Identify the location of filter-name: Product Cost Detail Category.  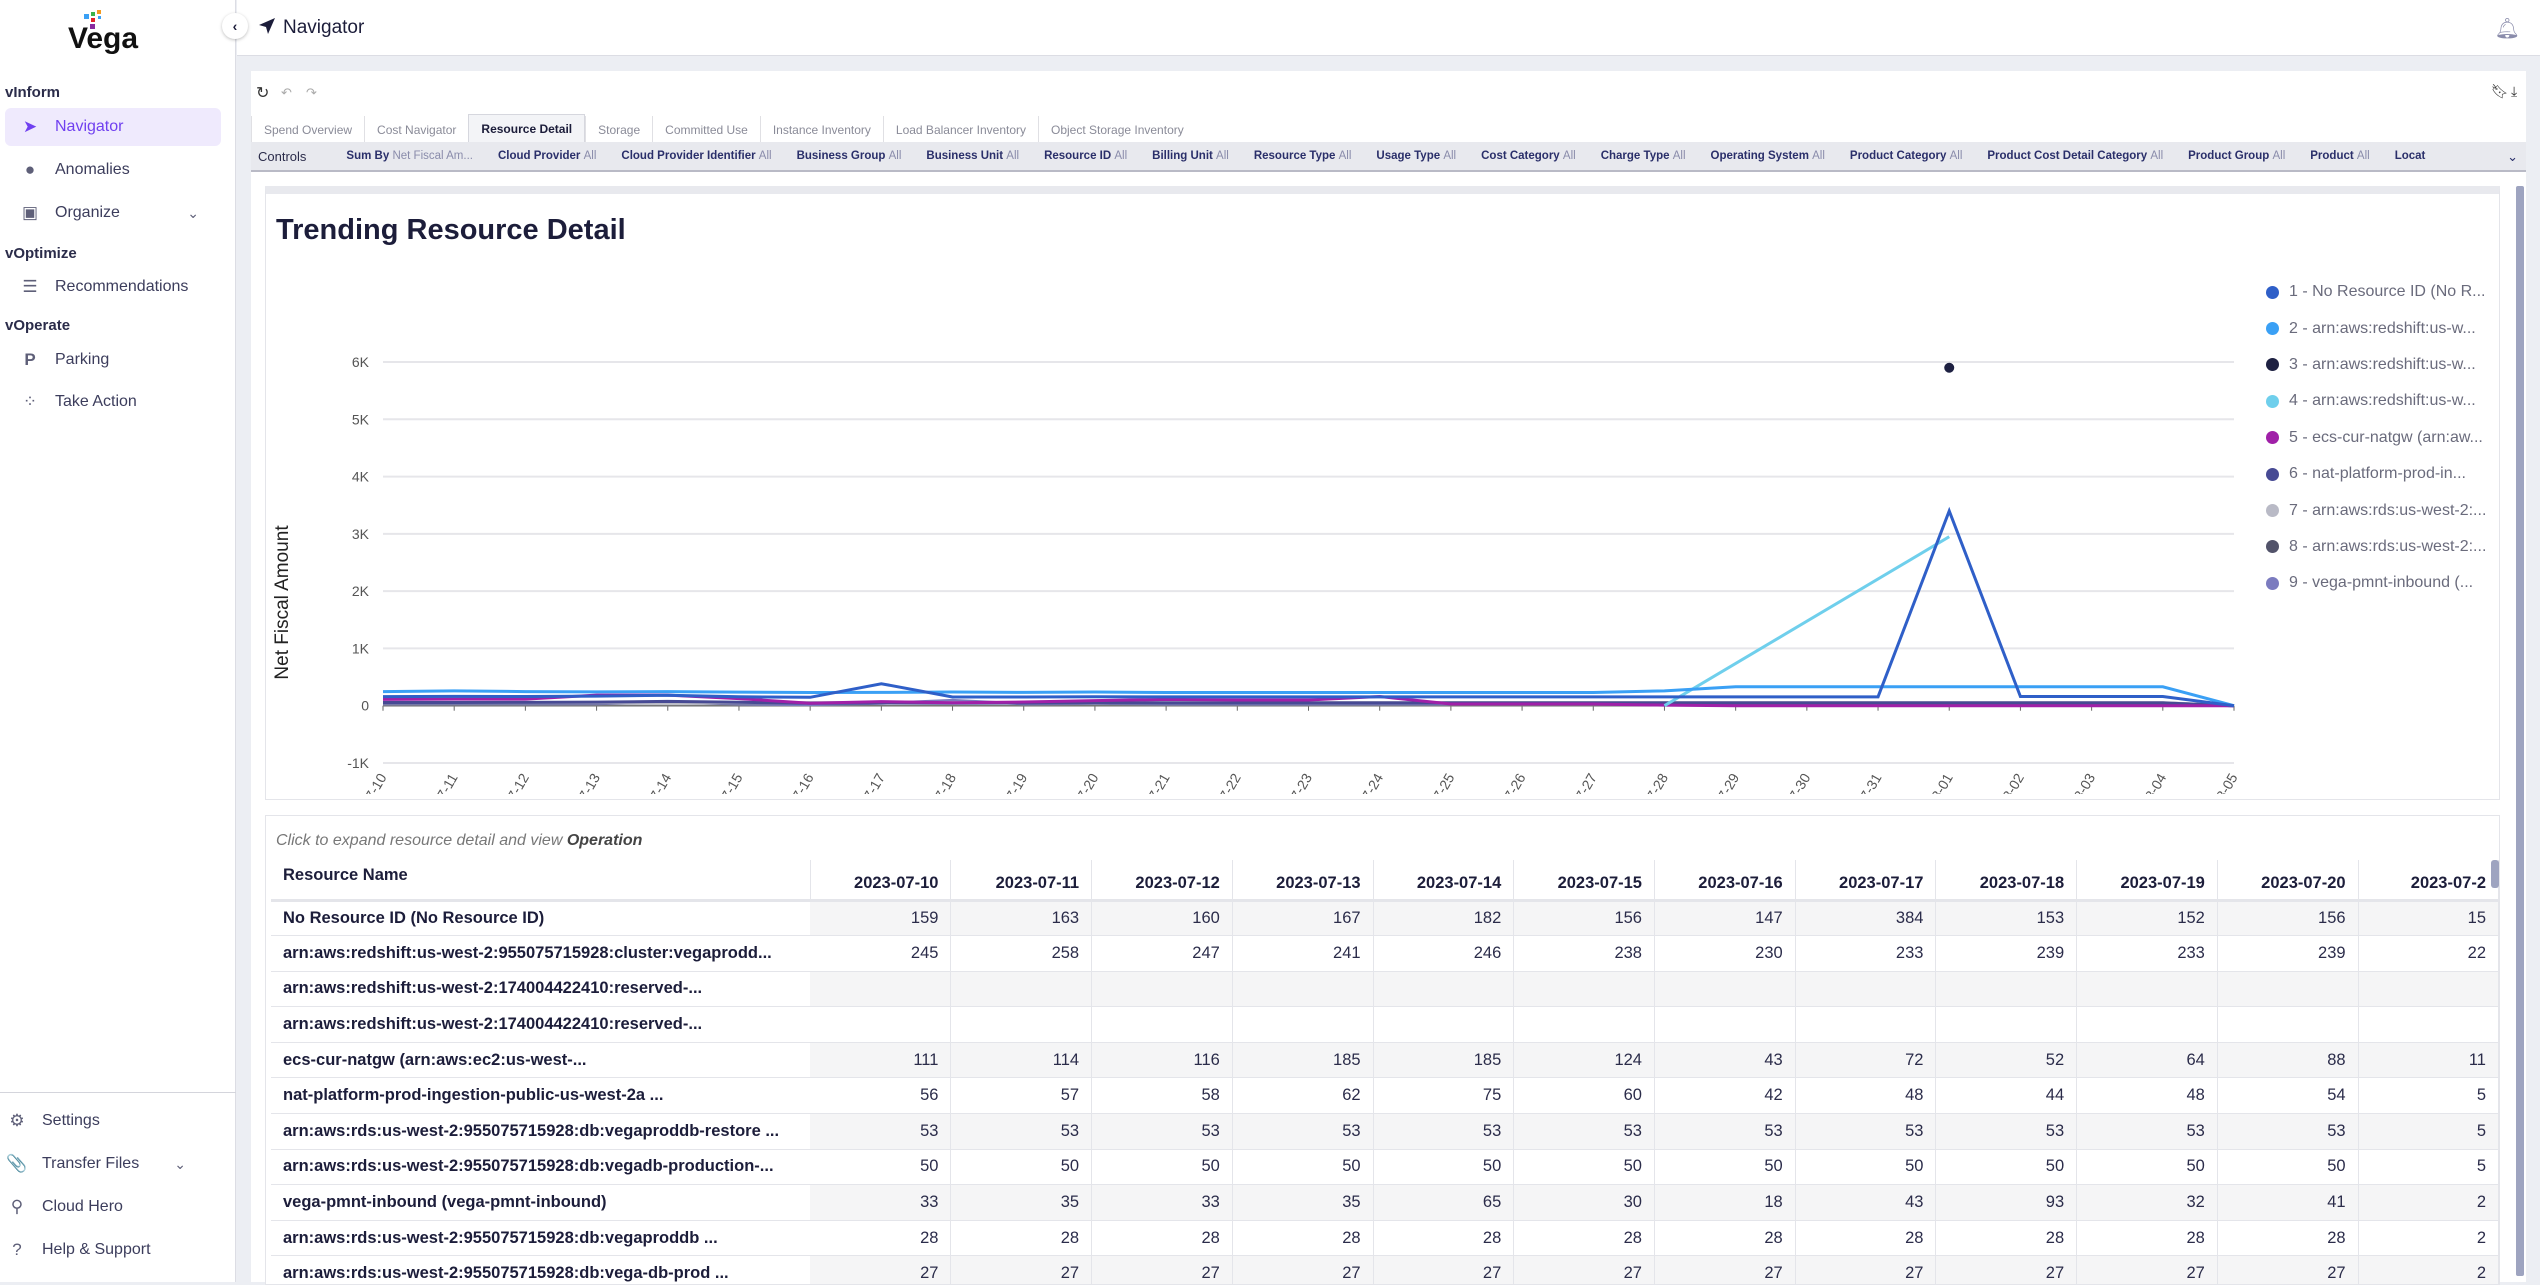
(2067, 156).